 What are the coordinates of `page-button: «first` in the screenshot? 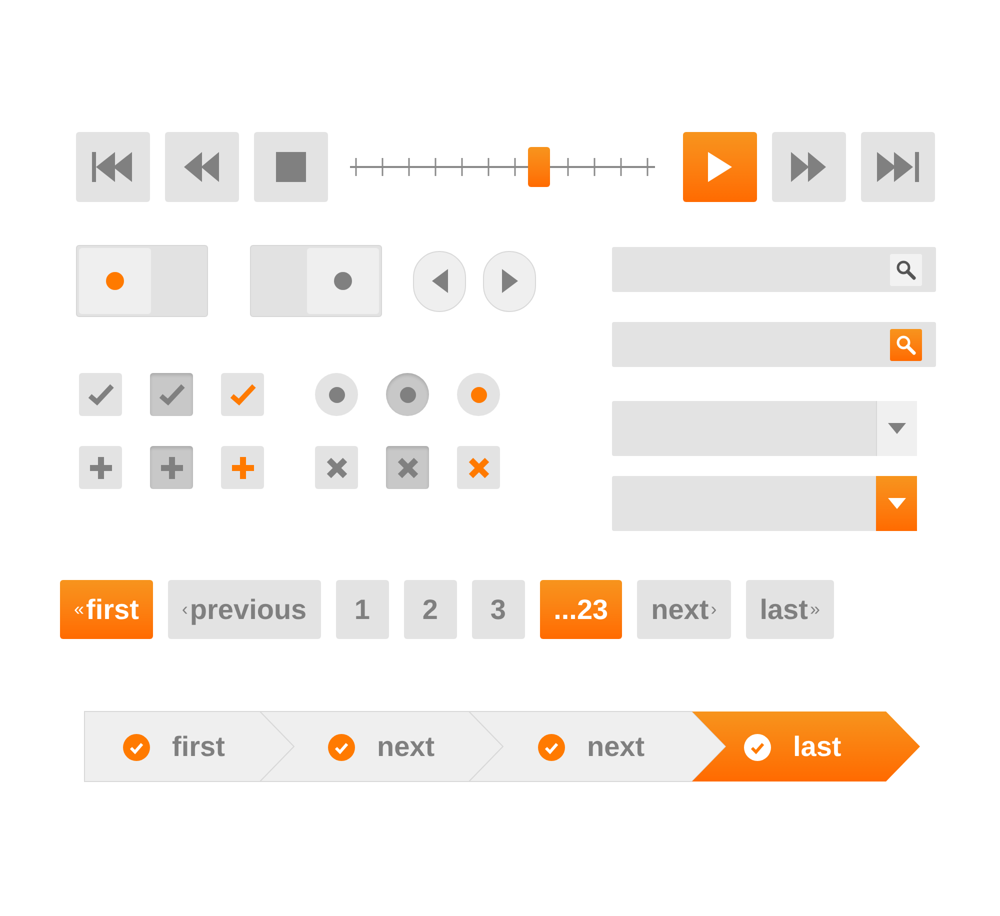 It's located at (106, 609).